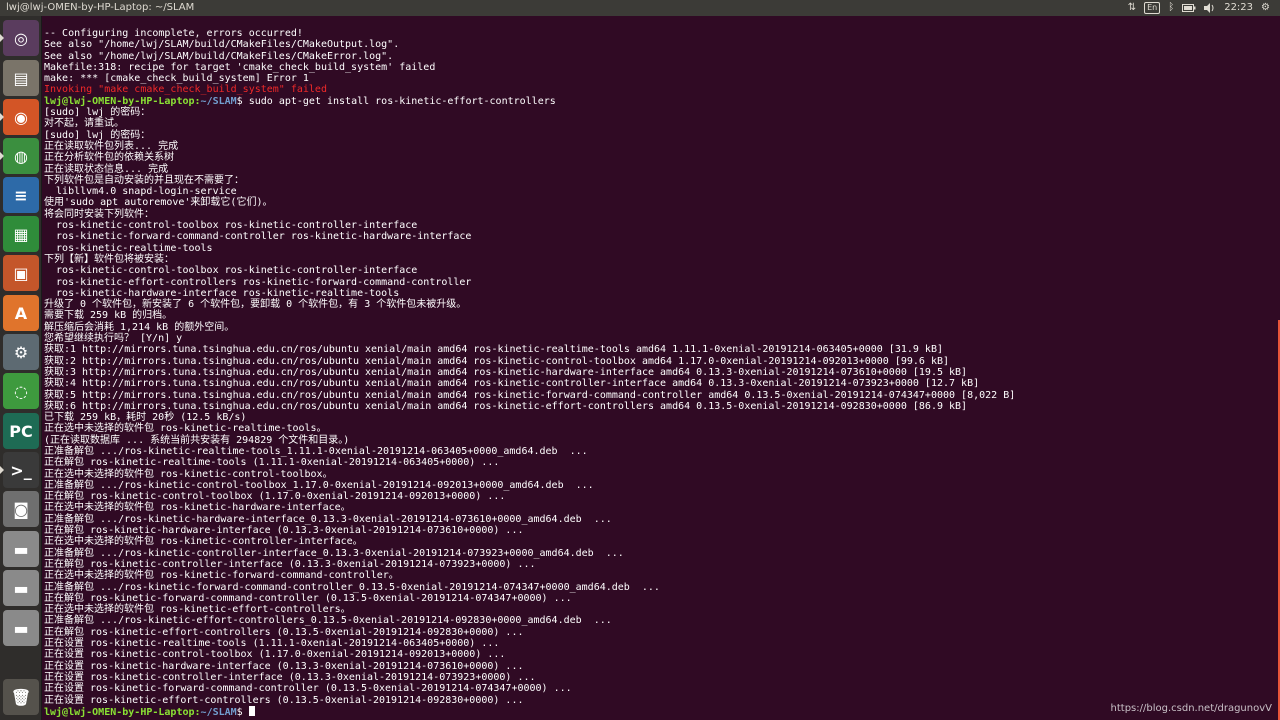 The height and width of the screenshot is (720, 1280). I want to click on line-text: 已下载 259 kB，耗时 20秒 (12.5 kB/s), so click(145, 418).